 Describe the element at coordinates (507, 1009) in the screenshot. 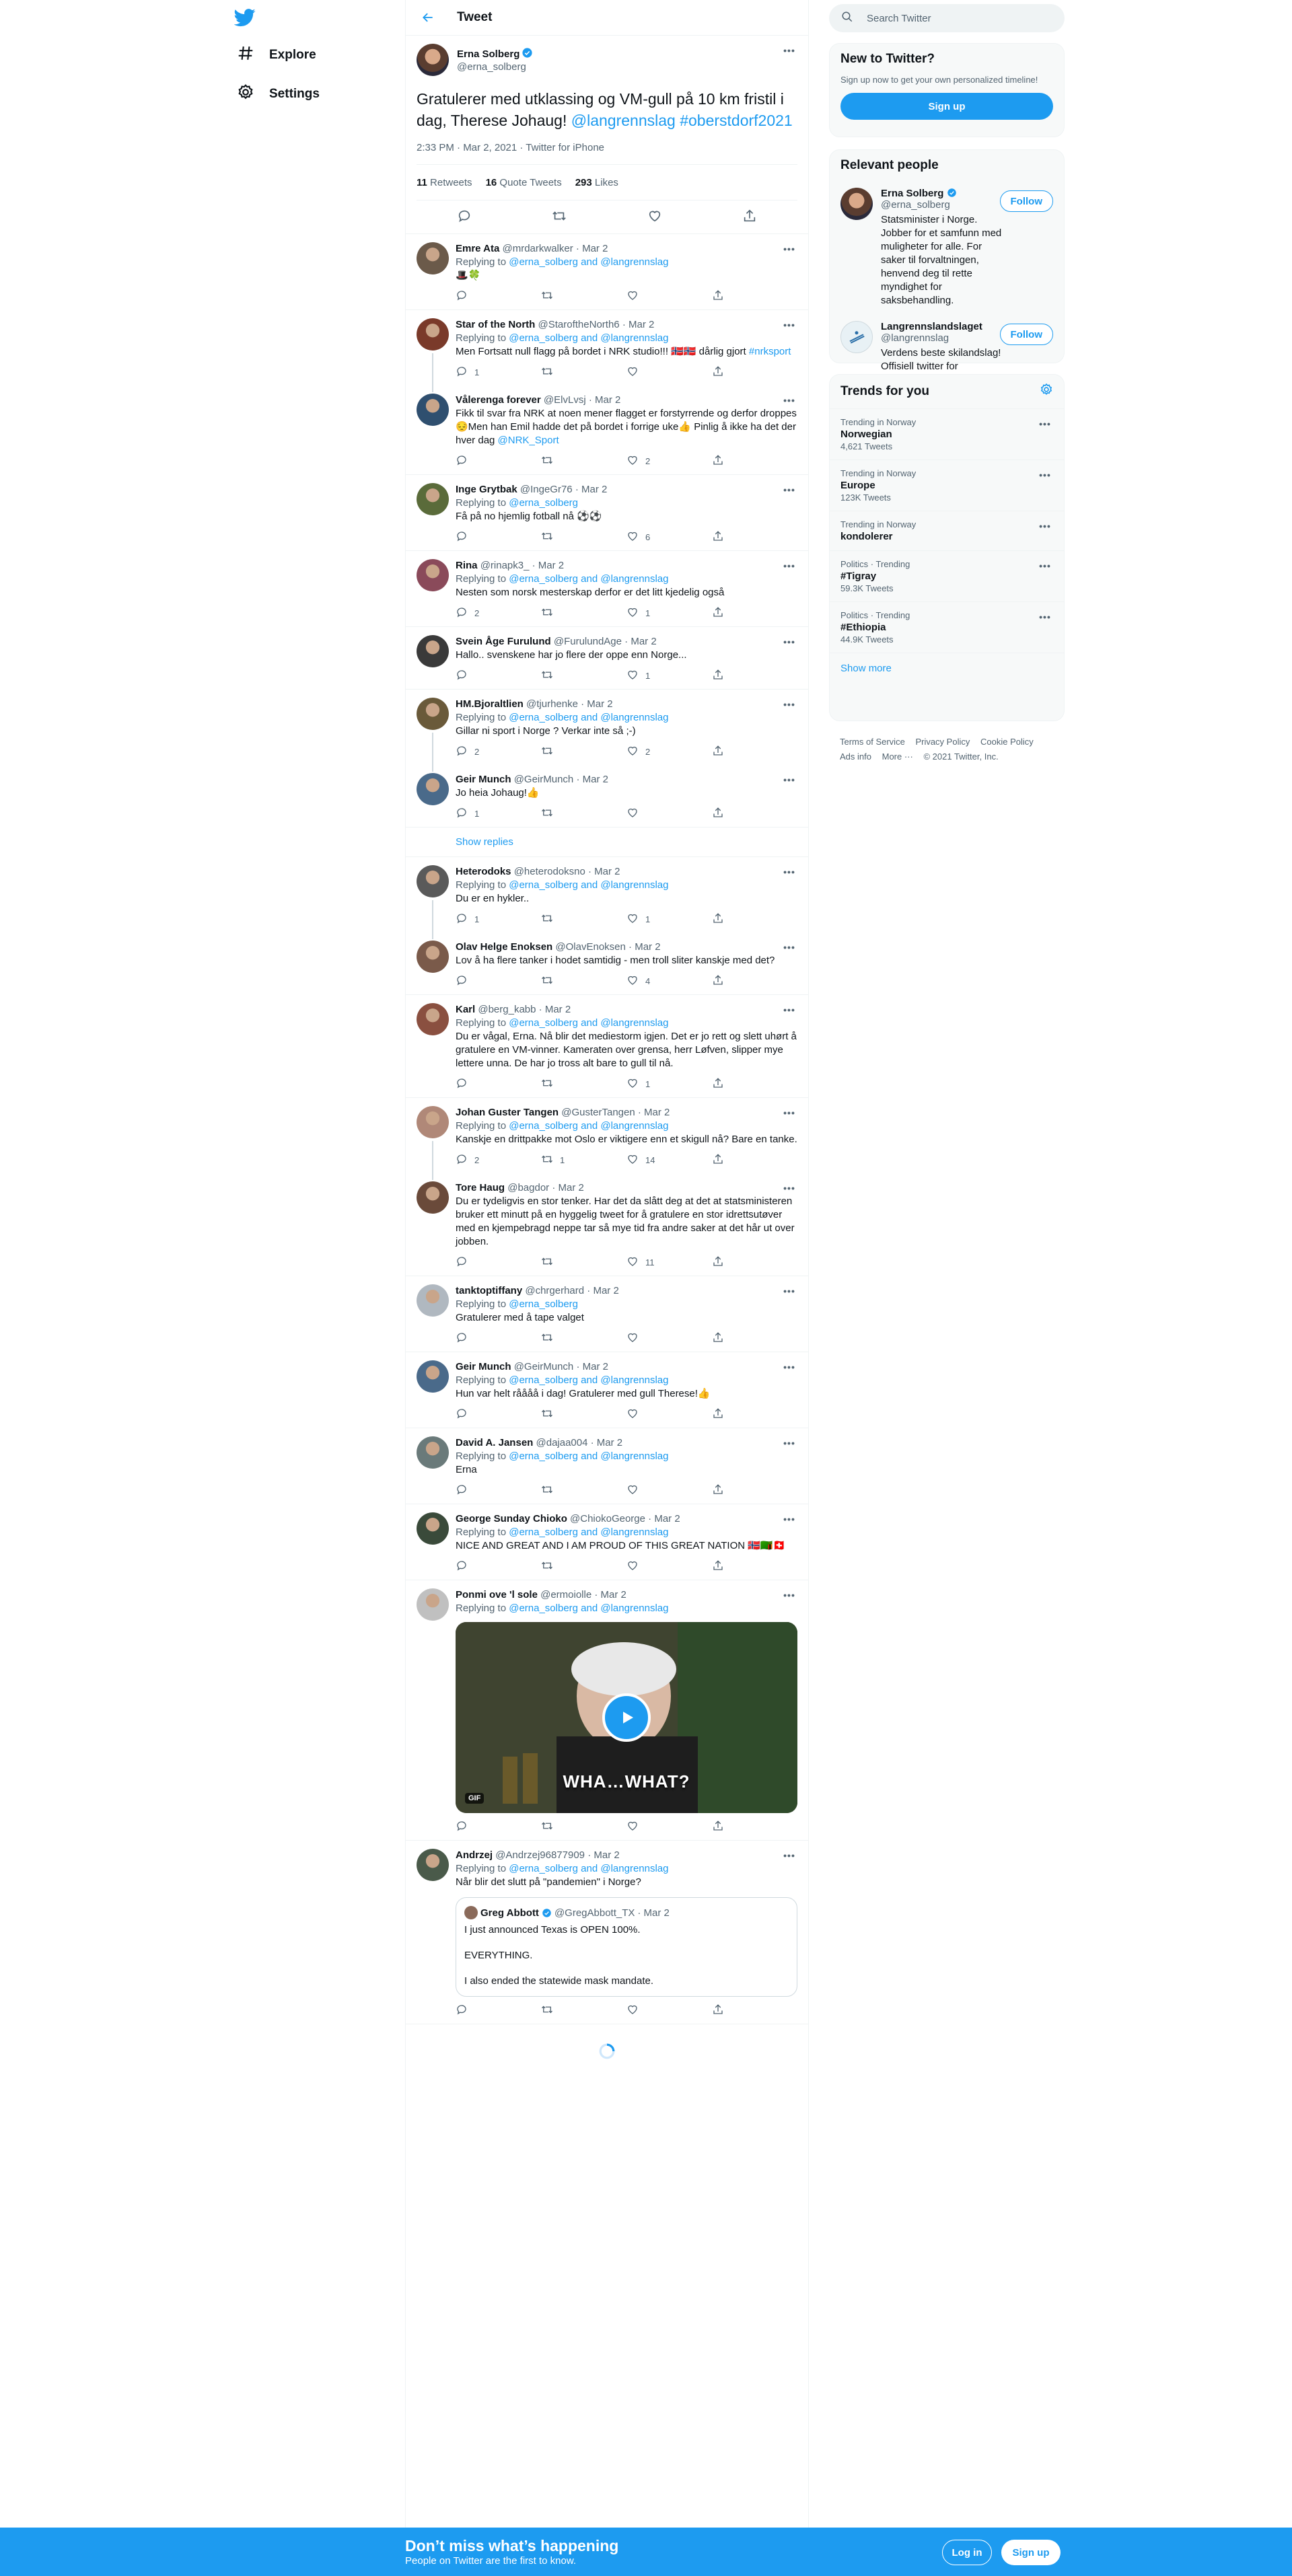

I see `reply-author-handle: @berg_kabb` at that location.